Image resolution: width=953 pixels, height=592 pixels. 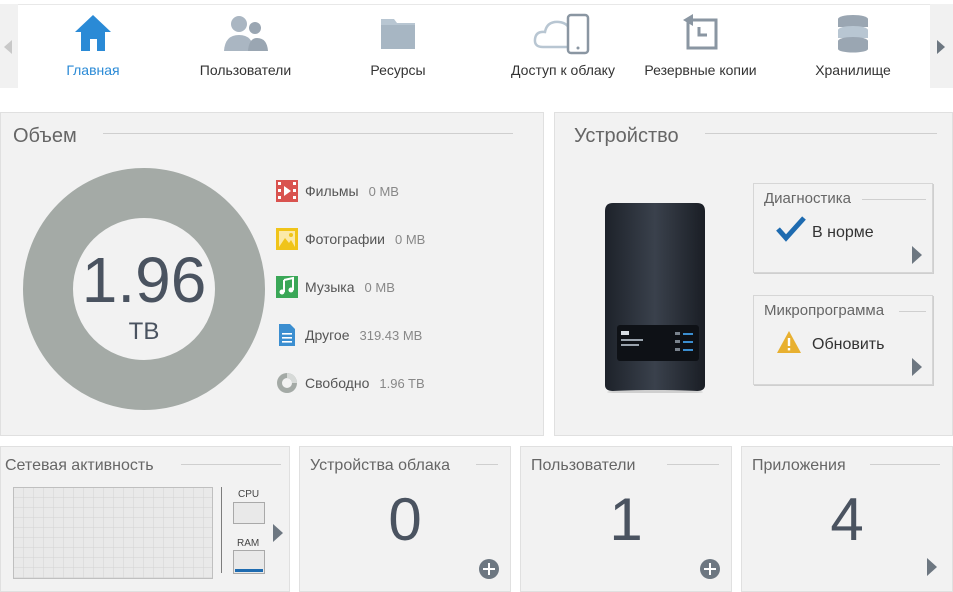 I want to click on users-icon, so click(x=246, y=35).